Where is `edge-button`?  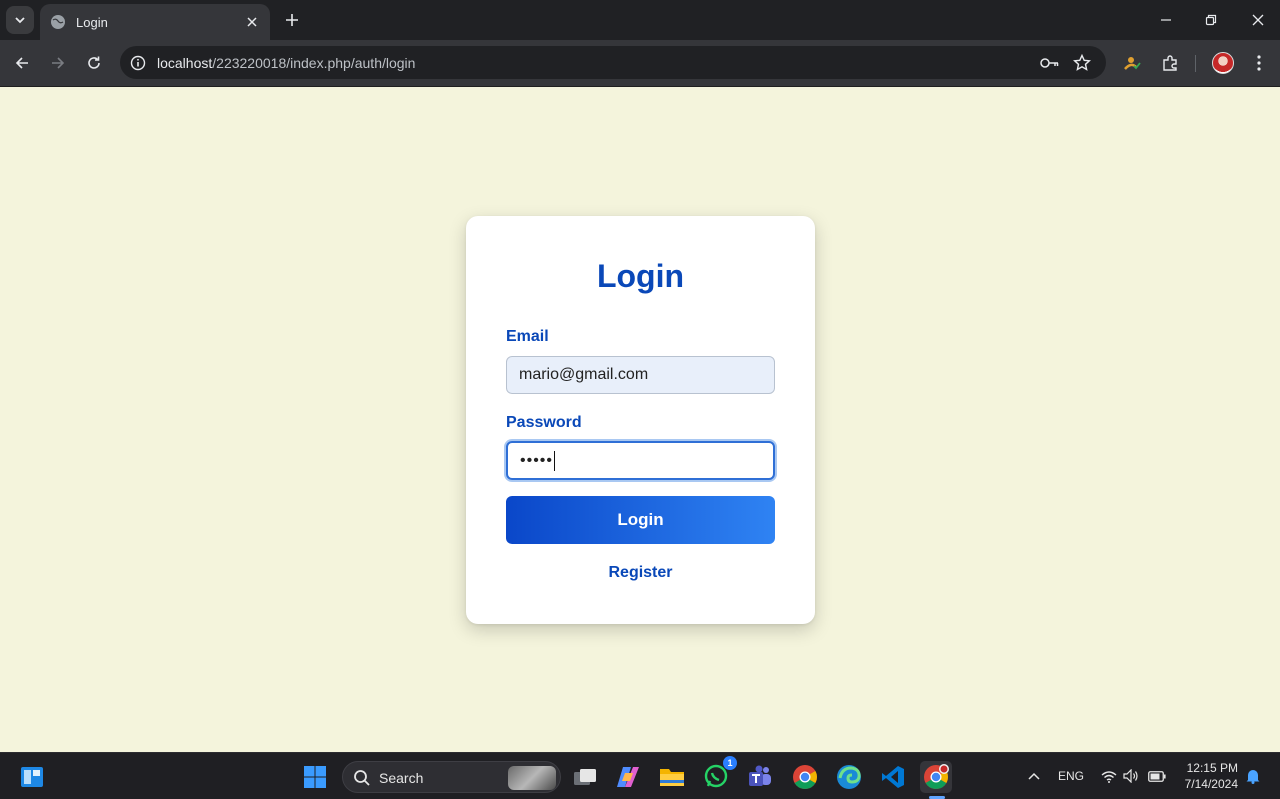 edge-button is located at coordinates (849, 777).